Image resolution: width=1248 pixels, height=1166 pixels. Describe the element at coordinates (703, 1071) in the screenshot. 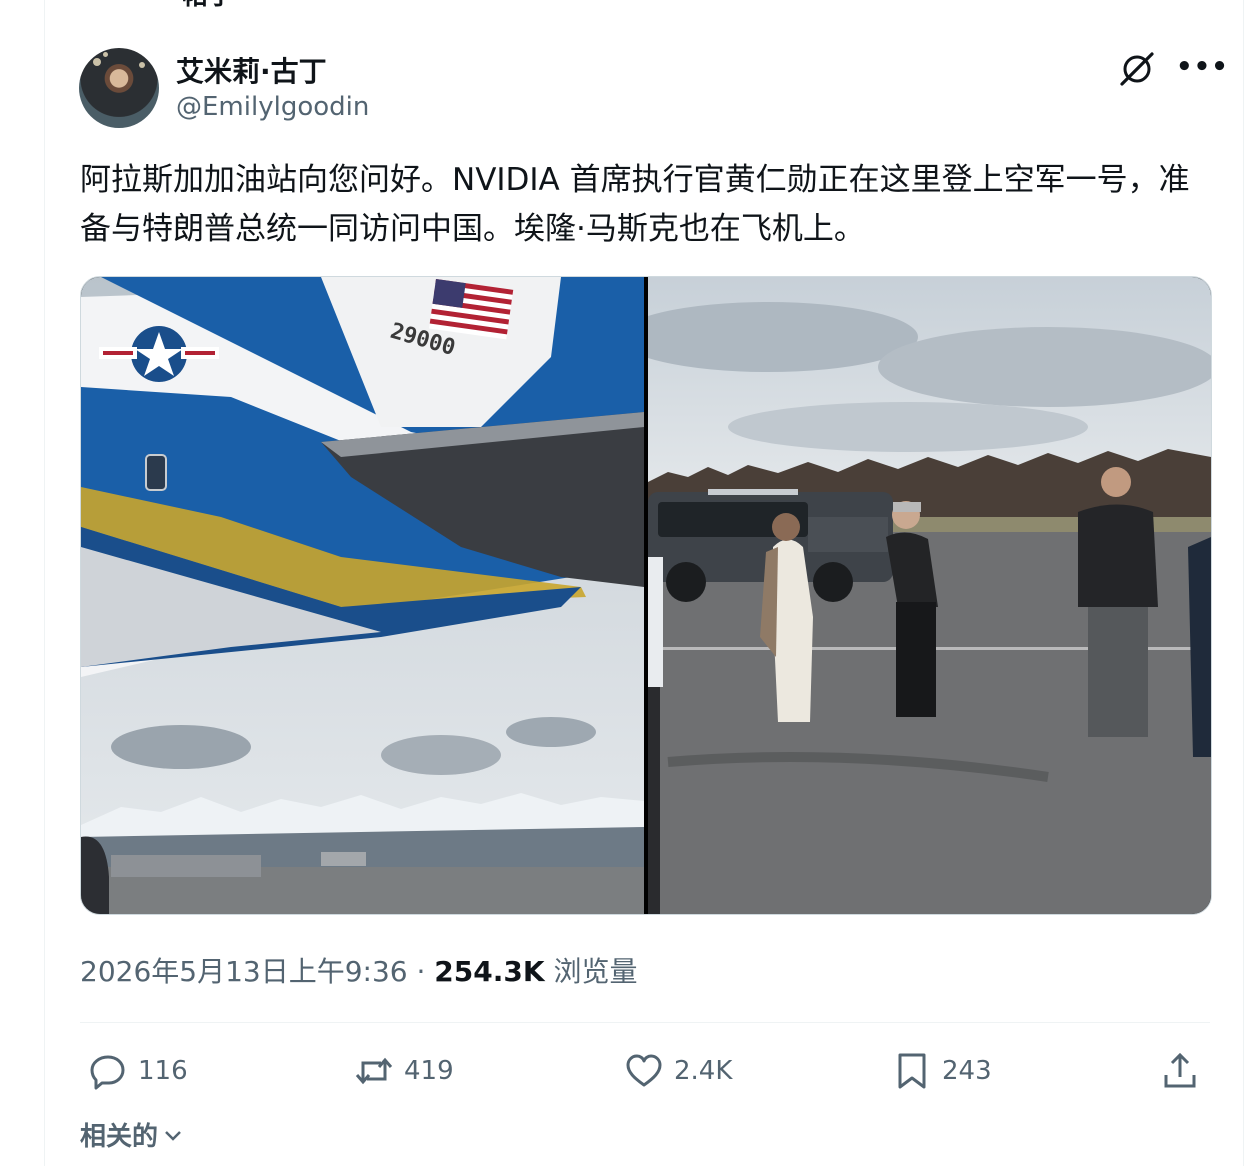

I see `like-count: 2.4K` at that location.